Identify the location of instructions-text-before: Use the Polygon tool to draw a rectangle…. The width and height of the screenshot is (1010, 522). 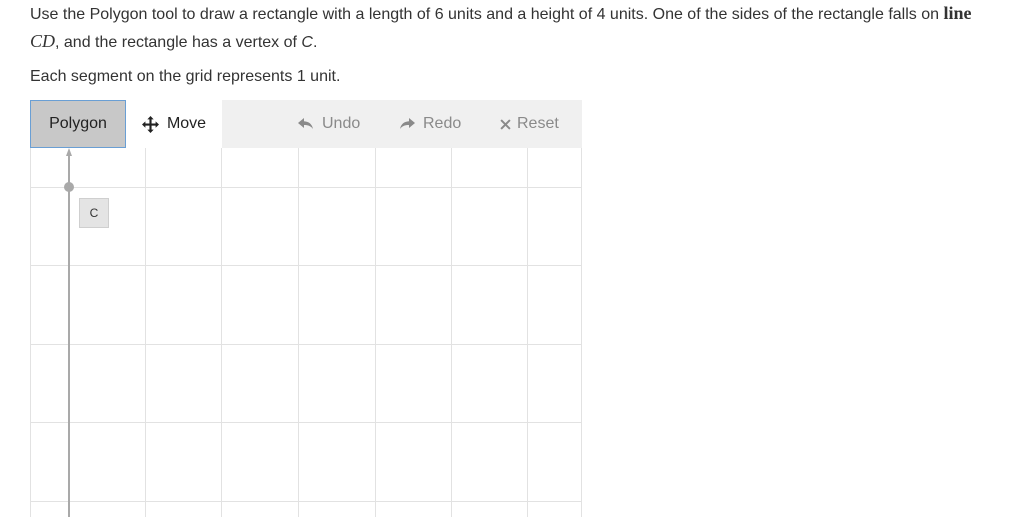
(487, 14).